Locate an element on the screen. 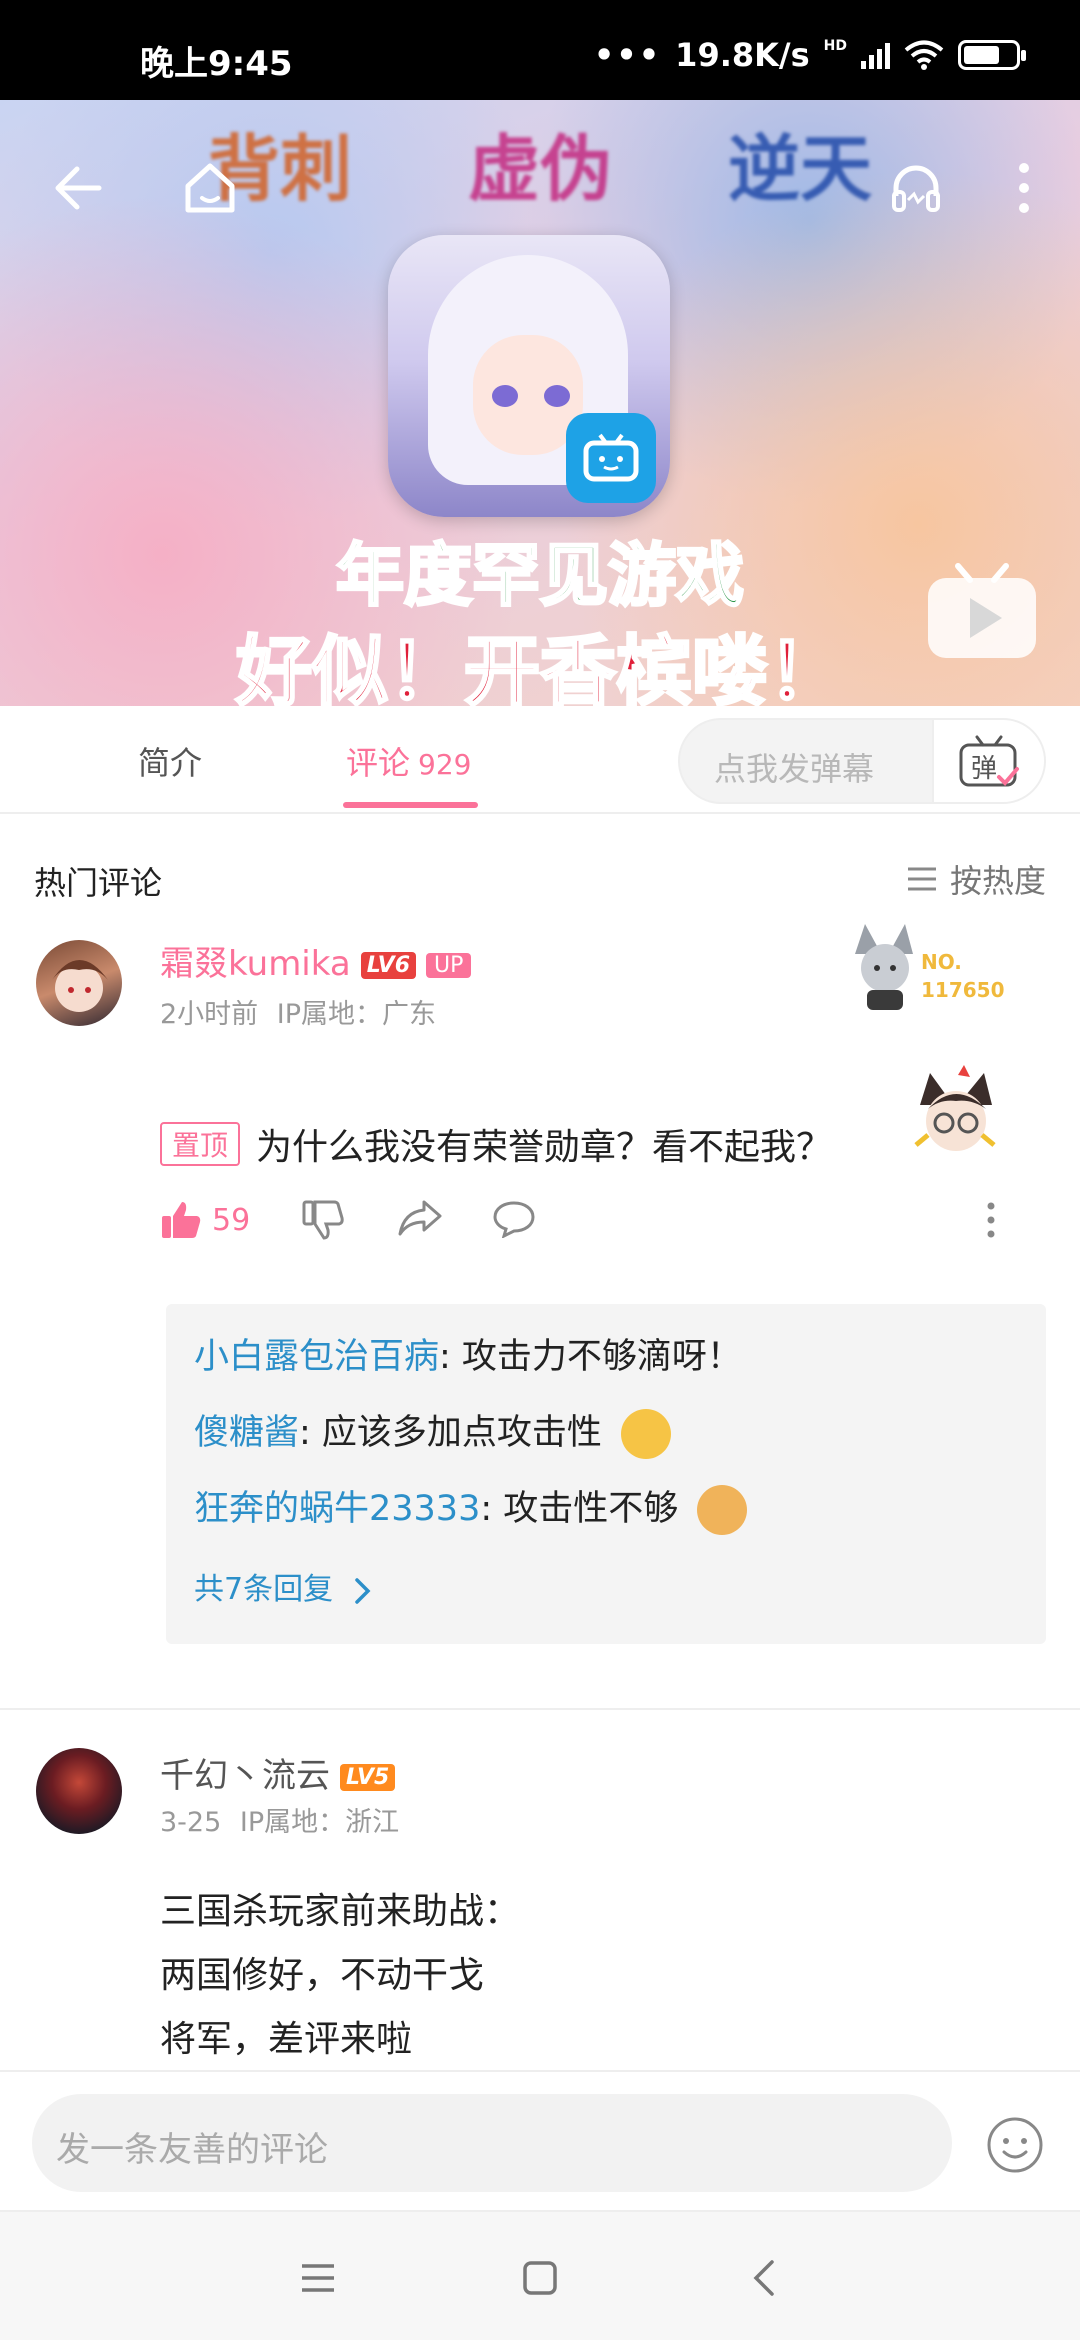 This screenshot has height=2340, width=1080. sort-button: 按热度 is located at coordinates (976, 879).